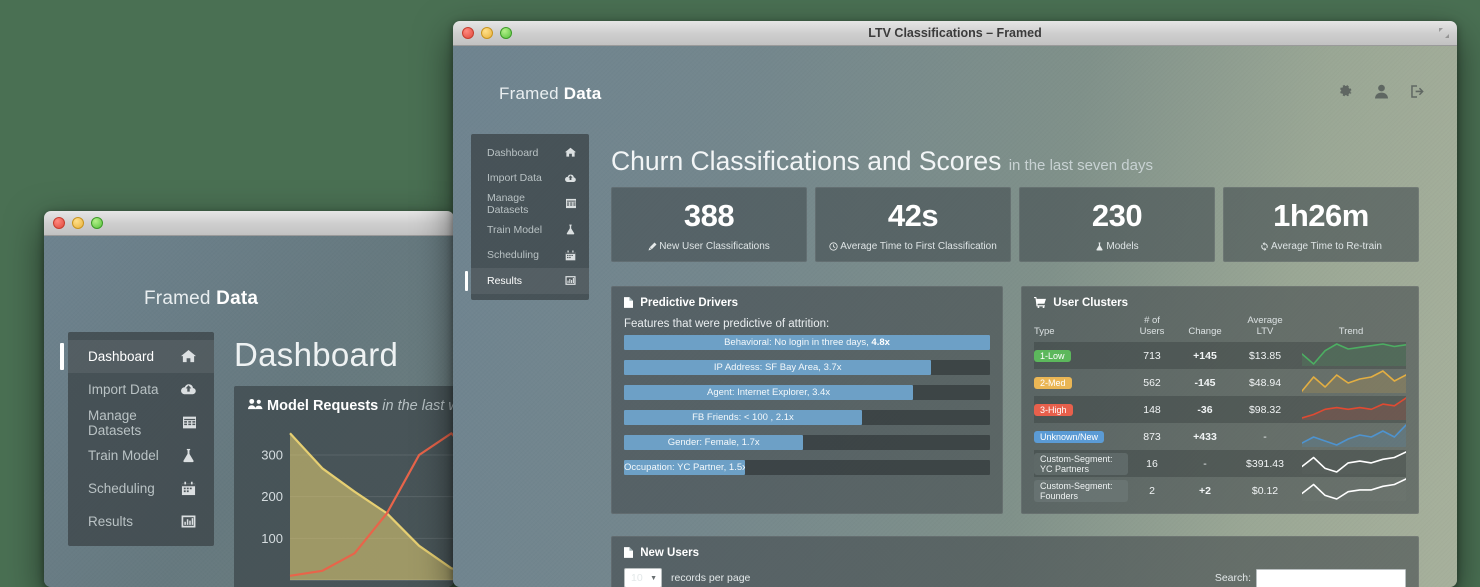 Image resolution: width=1480 pixels, height=587 pixels. Describe the element at coordinates (1152, 463) in the screenshot. I see `cluster-users-cell: 16` at that location.